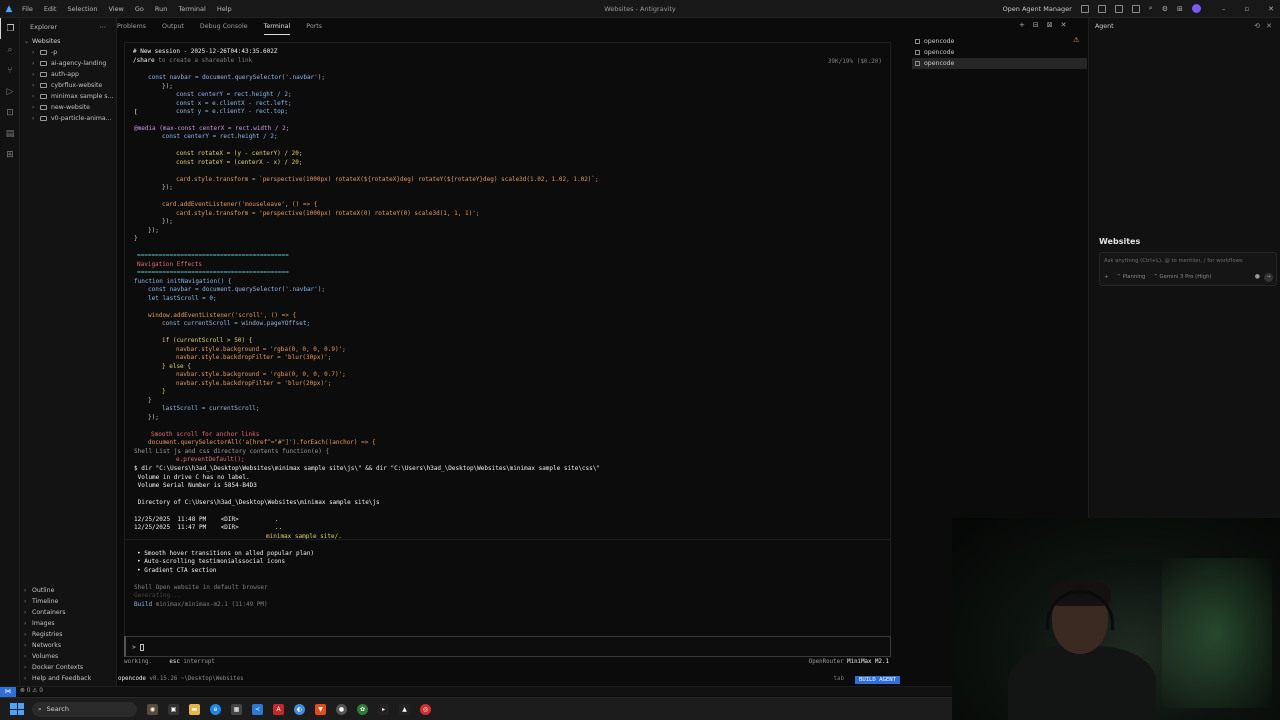 The image size is (1280, 720). I want to click on tab-output: Output, so click(173, 26).